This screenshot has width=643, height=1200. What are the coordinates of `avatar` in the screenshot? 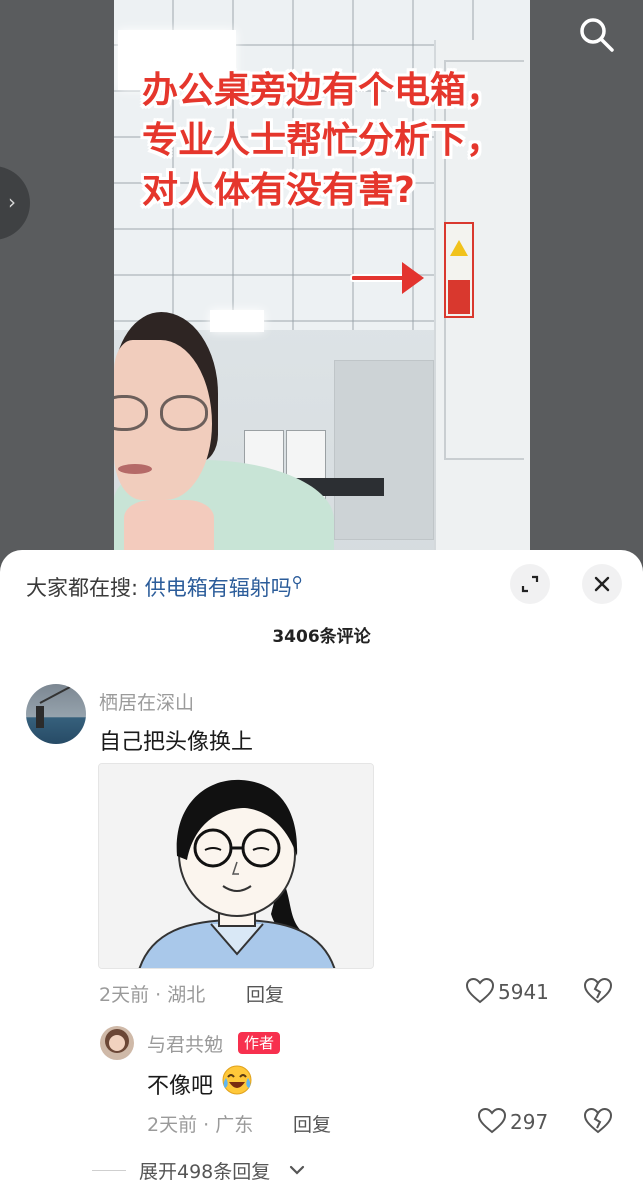 It's located at (56, 714).